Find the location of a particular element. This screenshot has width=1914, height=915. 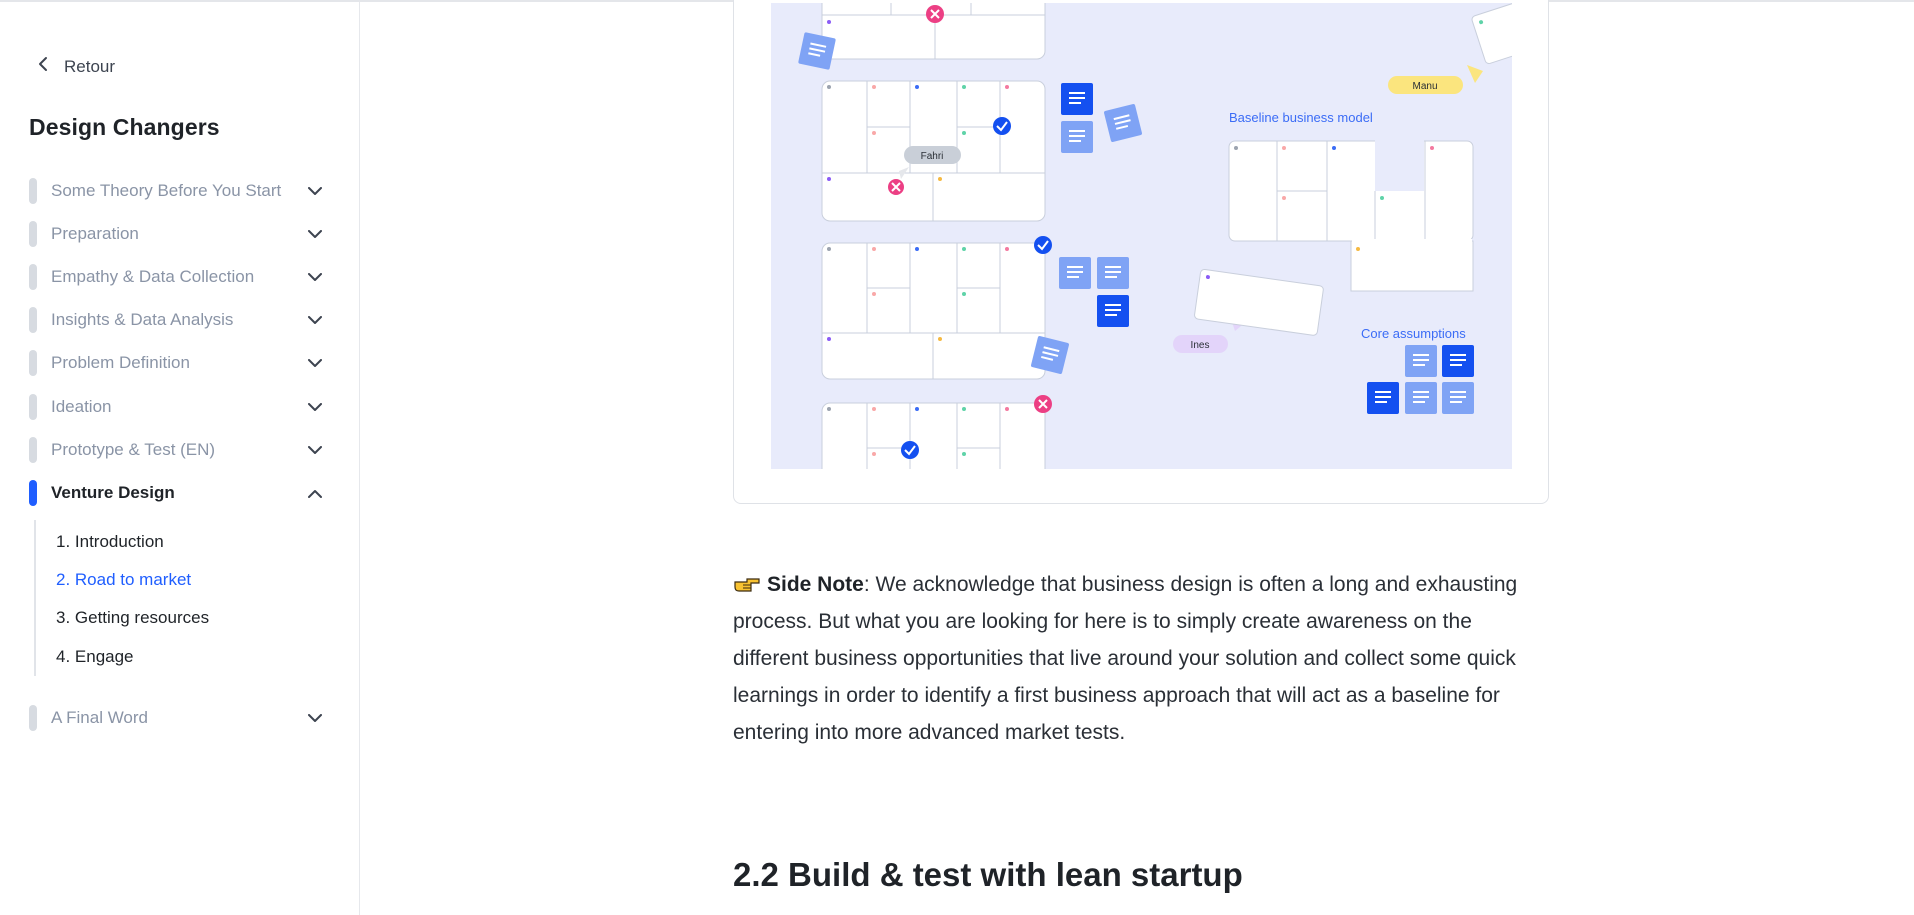

section-label: Insights & Data Analysis is located at coordinates (142, 319).